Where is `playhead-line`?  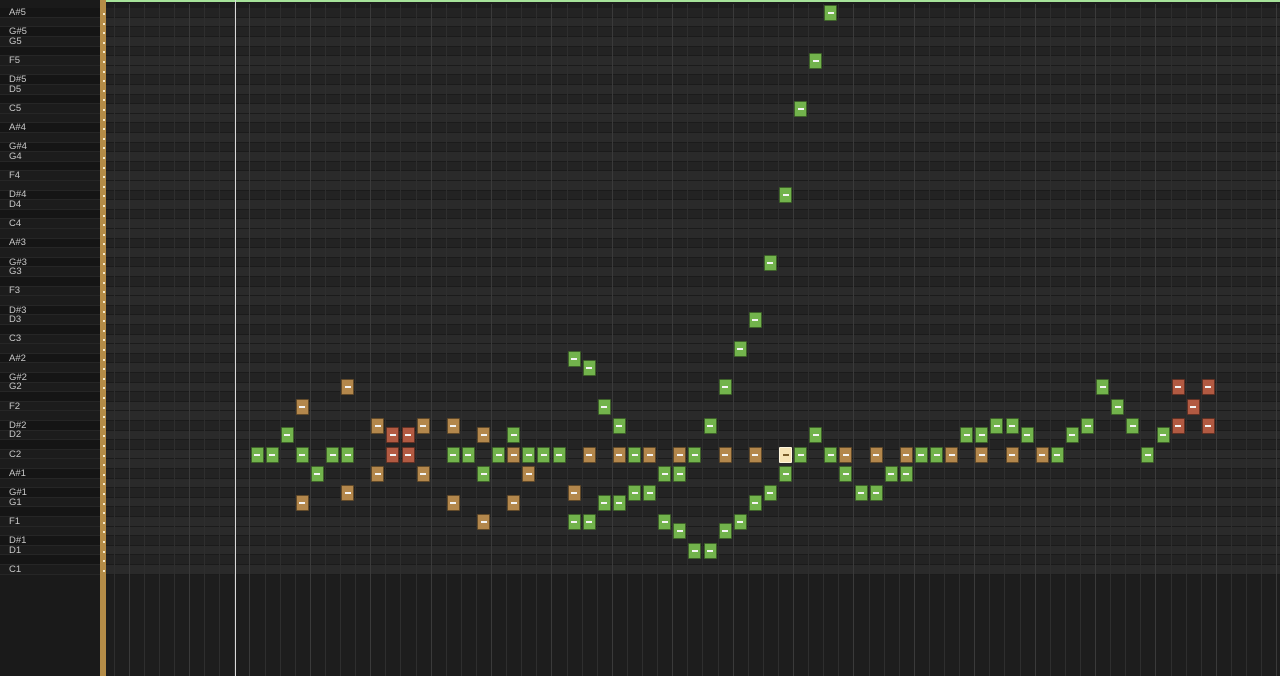 playhead-line is located at coordinates (235, 338).